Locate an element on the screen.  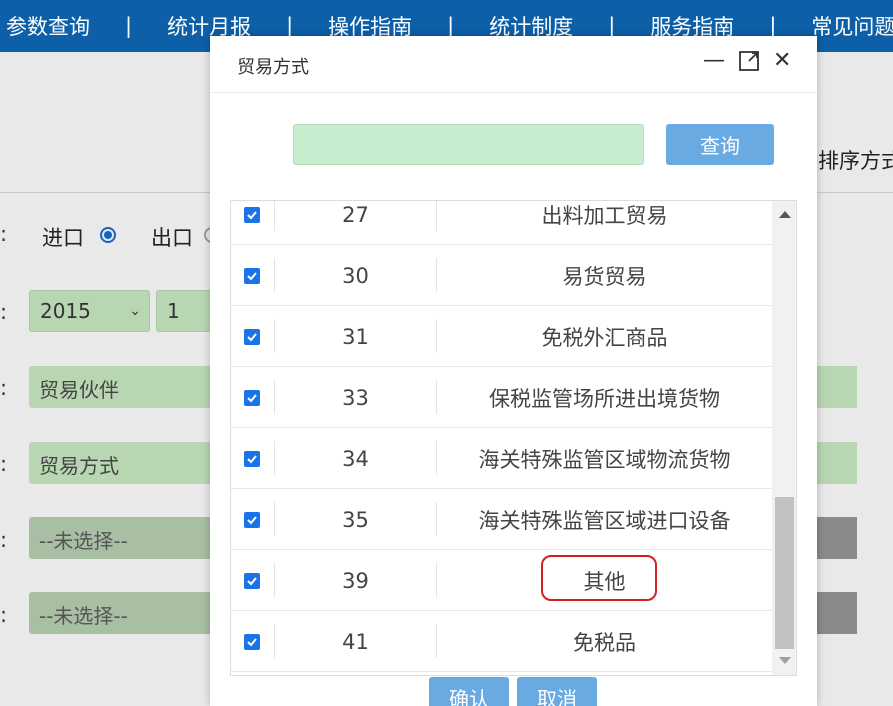
row-name: 出料加工贸易 is located at coordinates (604, 216).